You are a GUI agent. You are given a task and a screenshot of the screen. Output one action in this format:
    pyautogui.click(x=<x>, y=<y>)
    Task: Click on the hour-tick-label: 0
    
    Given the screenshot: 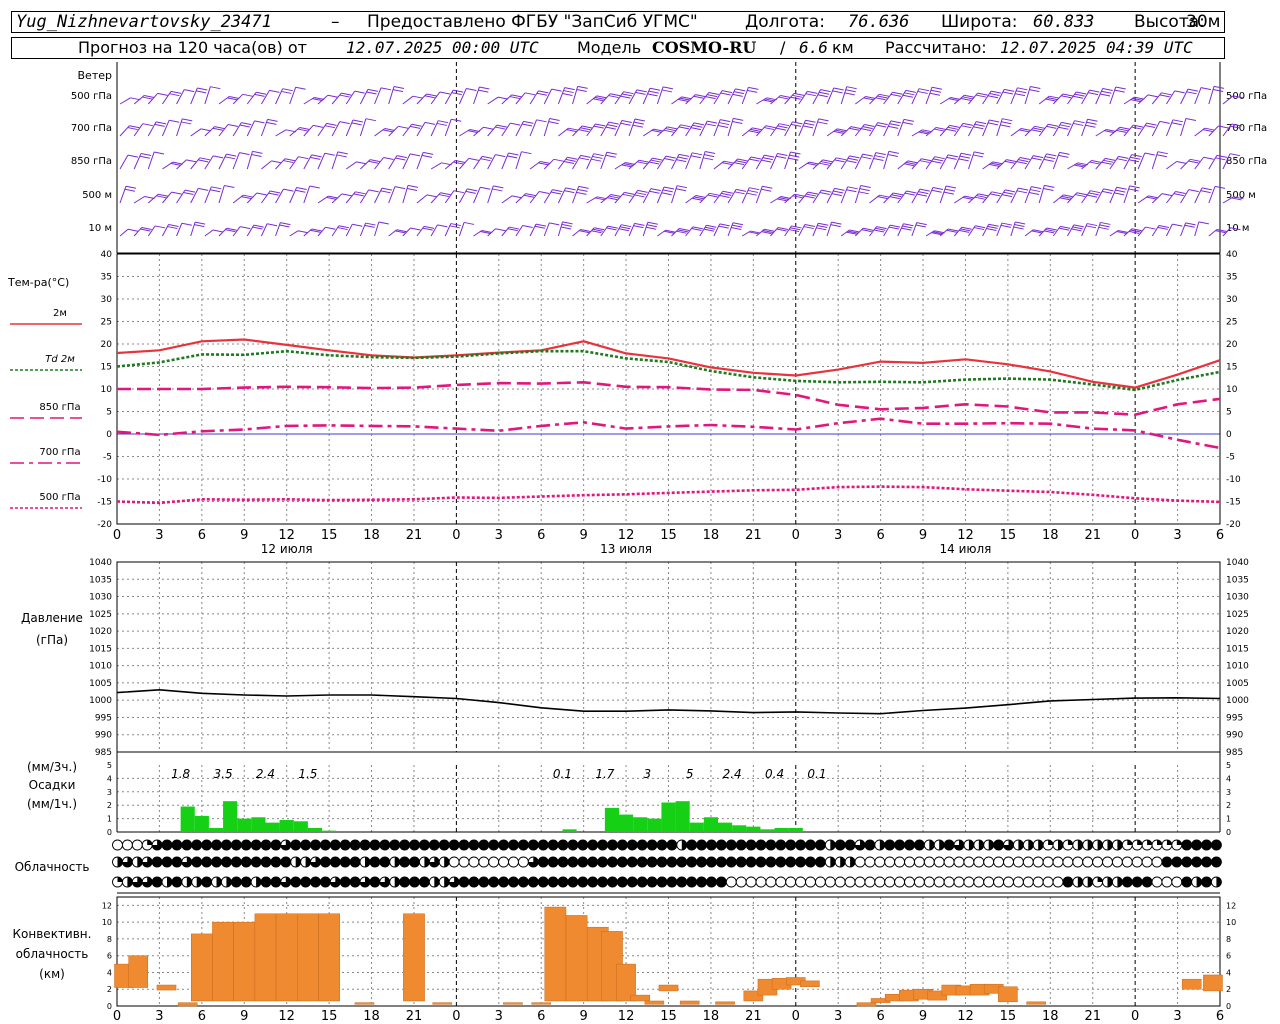 What is the action you would take?
    pyautogui.click(x=796, y=535)
    